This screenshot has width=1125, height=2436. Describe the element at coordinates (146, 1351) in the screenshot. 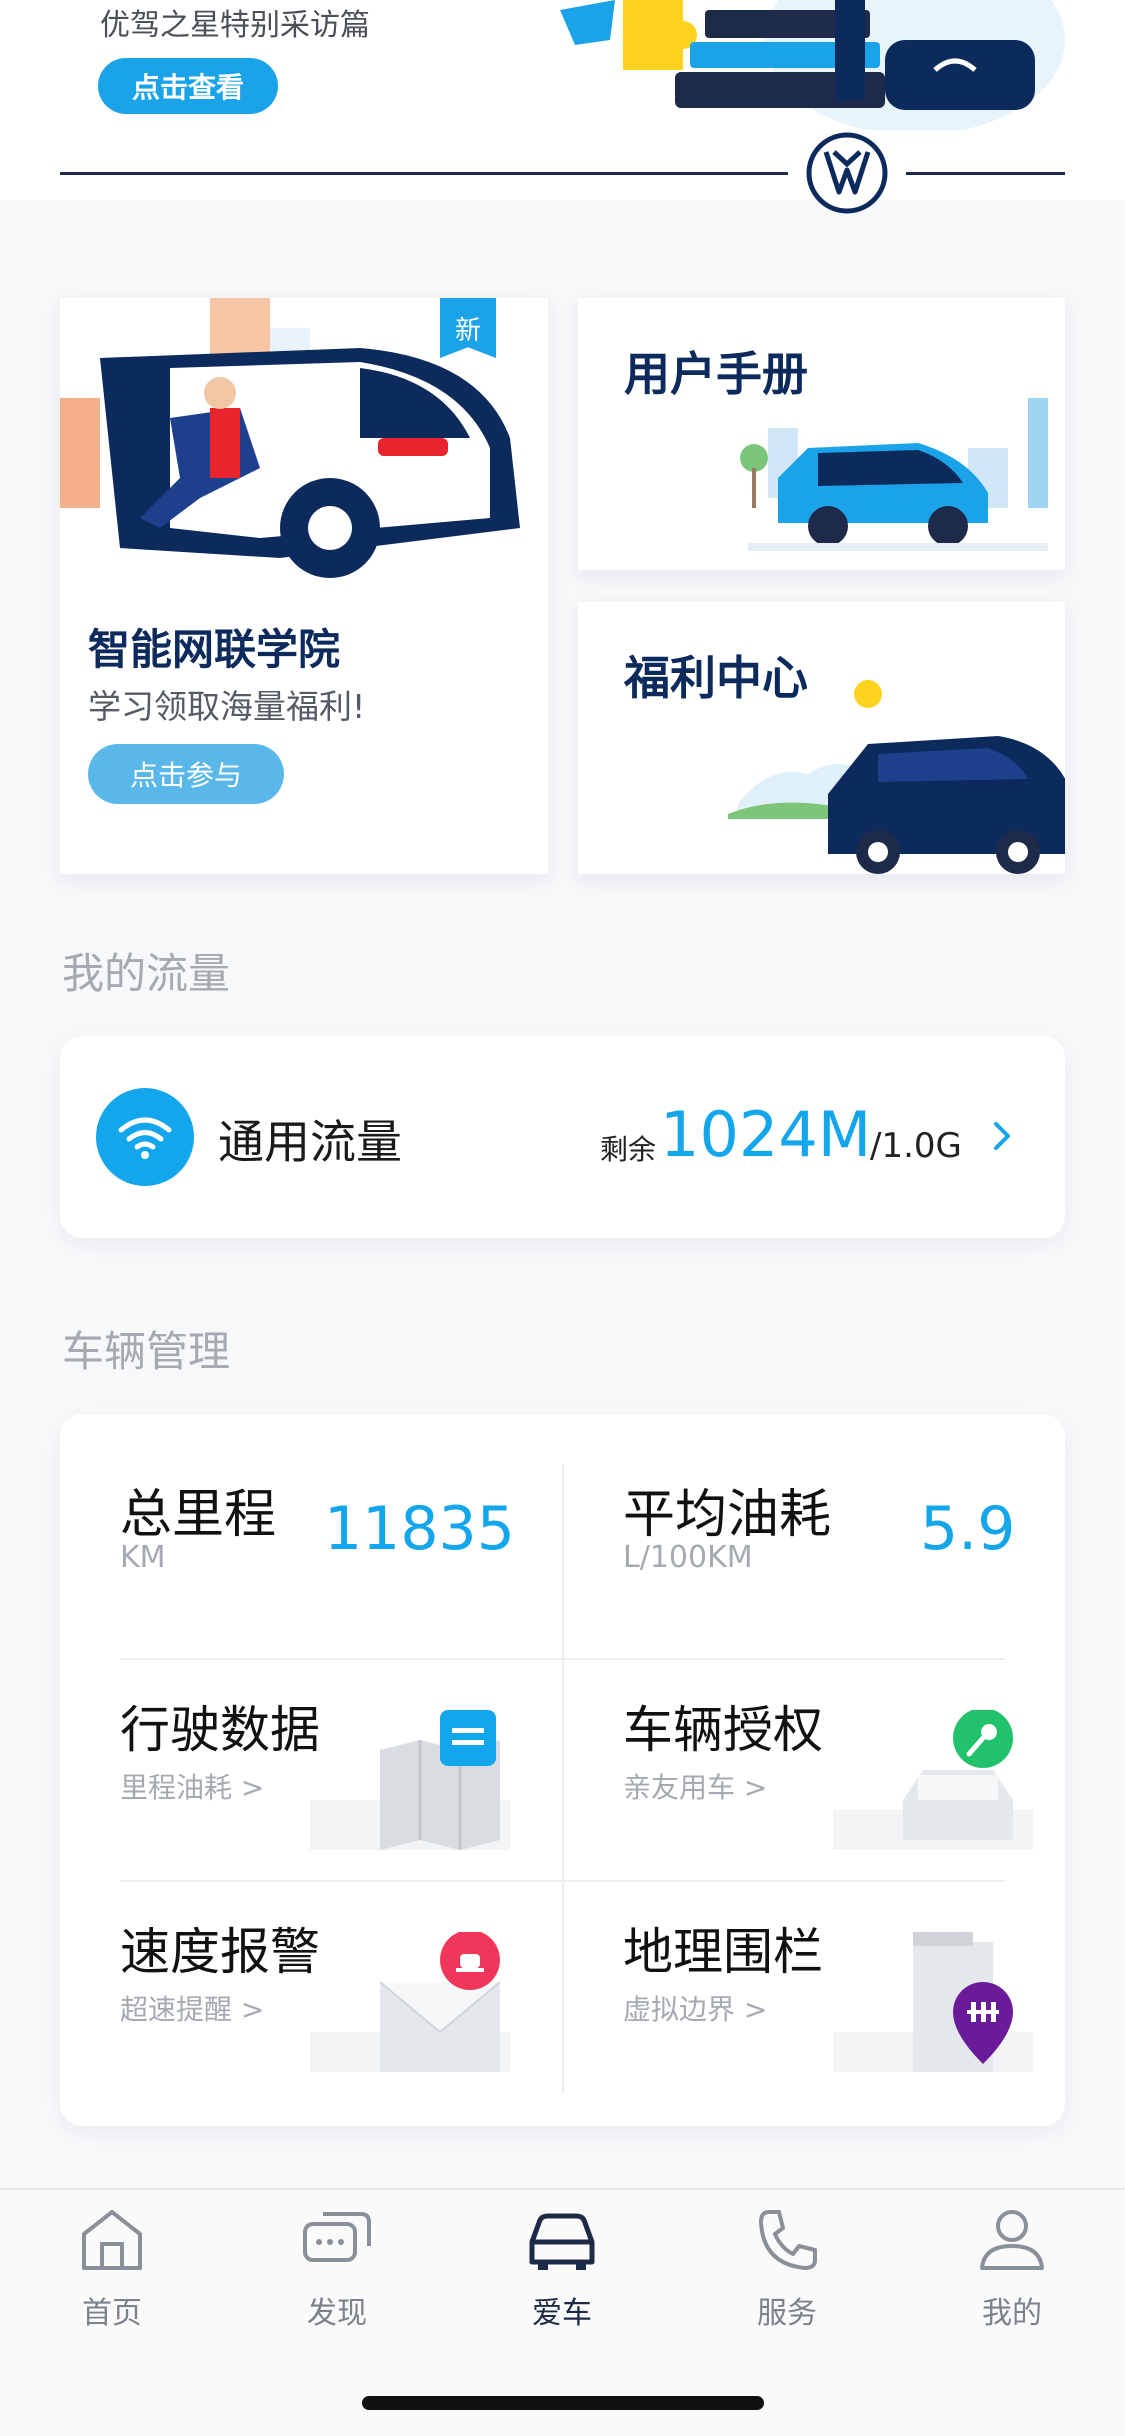

I see `vehicle-section-heading: 车辆管理` at that location.